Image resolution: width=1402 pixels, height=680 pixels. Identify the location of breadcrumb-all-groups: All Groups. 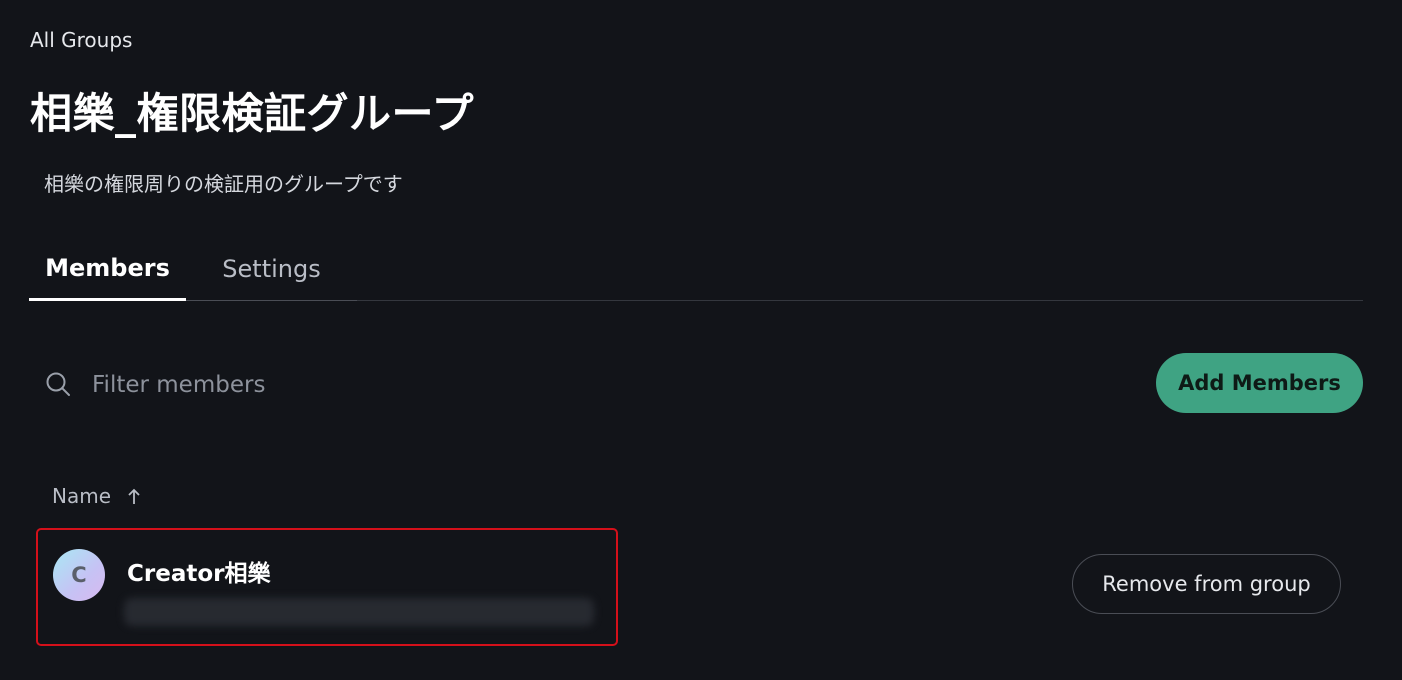
(81, 40).